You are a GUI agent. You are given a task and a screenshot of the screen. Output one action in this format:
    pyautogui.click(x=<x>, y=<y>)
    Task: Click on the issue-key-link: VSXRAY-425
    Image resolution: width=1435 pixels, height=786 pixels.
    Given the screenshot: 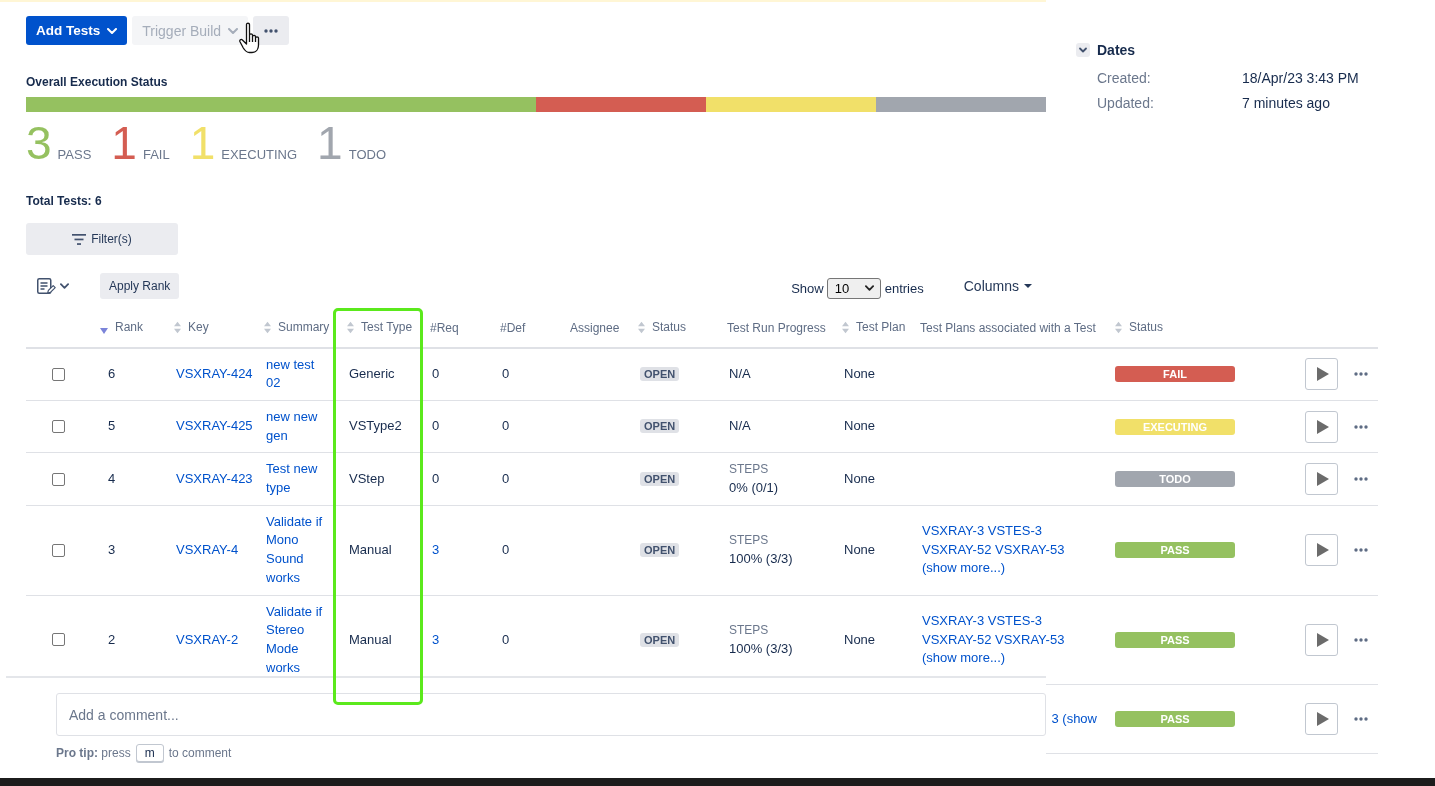 What is the action you would take?
    pyautogui.click(x=214, y=426)
    